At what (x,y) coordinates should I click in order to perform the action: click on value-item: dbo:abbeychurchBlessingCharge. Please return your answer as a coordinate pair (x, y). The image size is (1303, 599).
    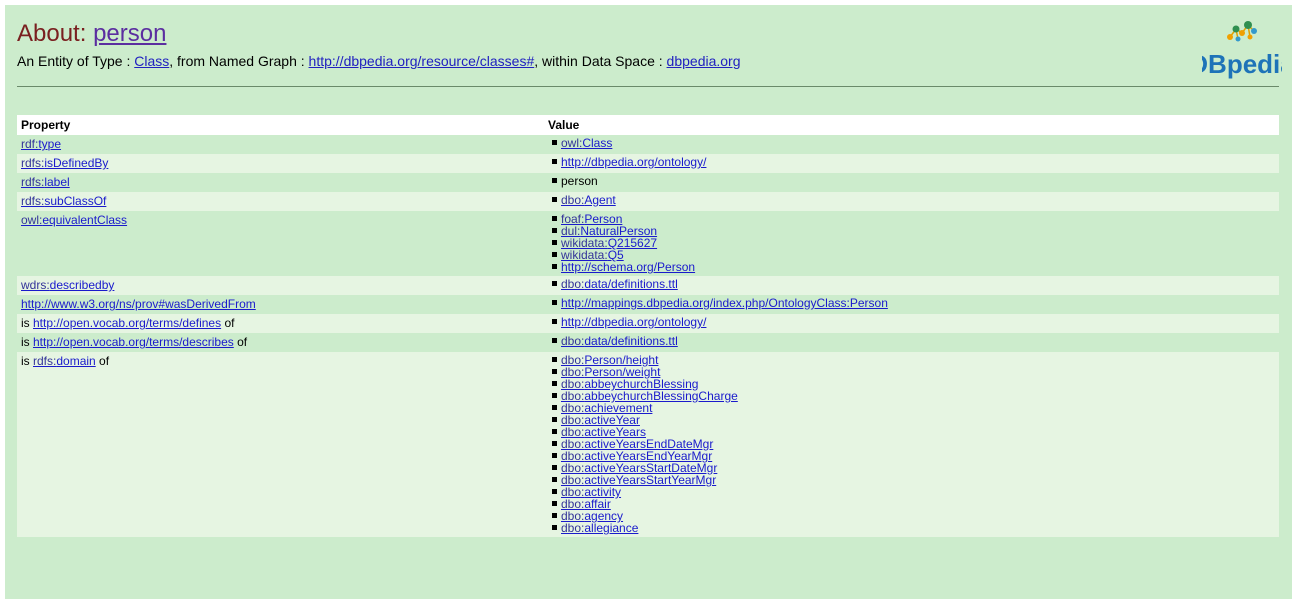
    Looking at the image, I should click on (911, 396).